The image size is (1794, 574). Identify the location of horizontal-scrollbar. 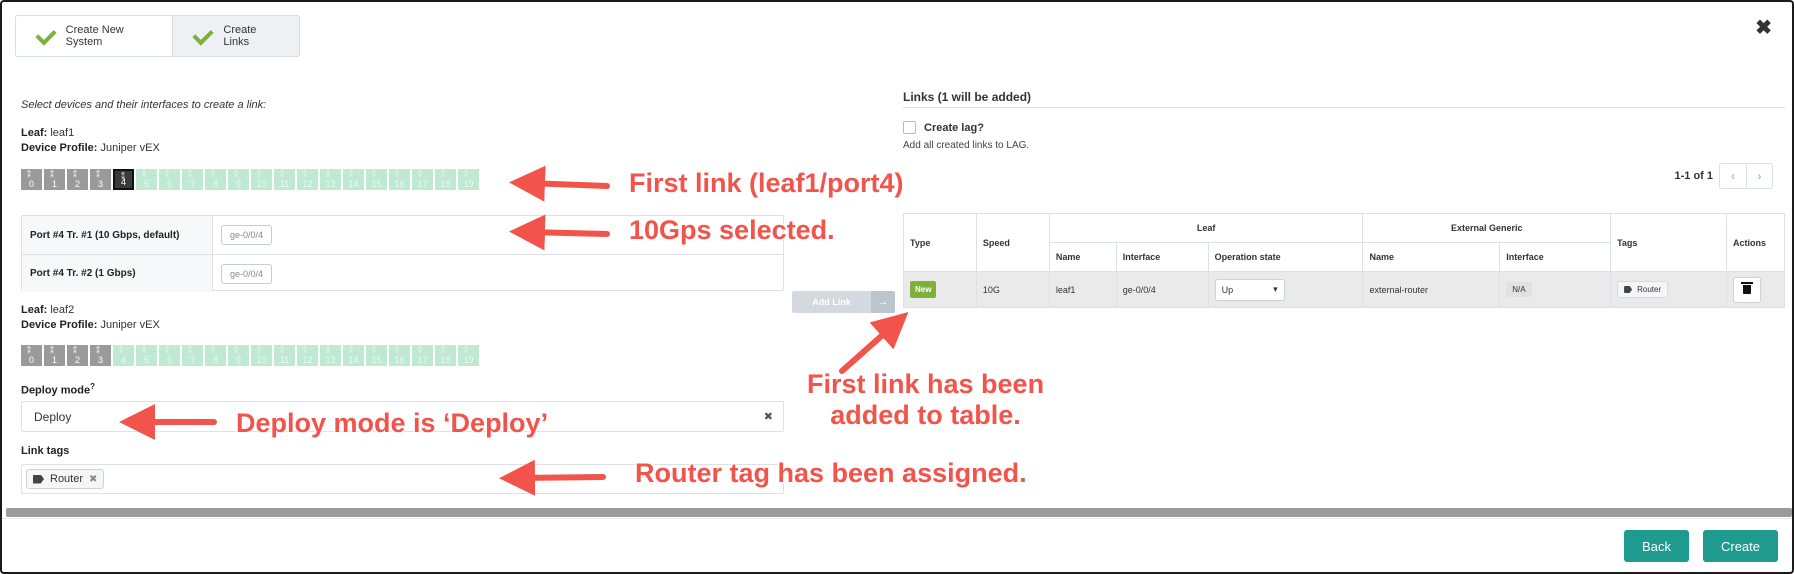
(899, 512).